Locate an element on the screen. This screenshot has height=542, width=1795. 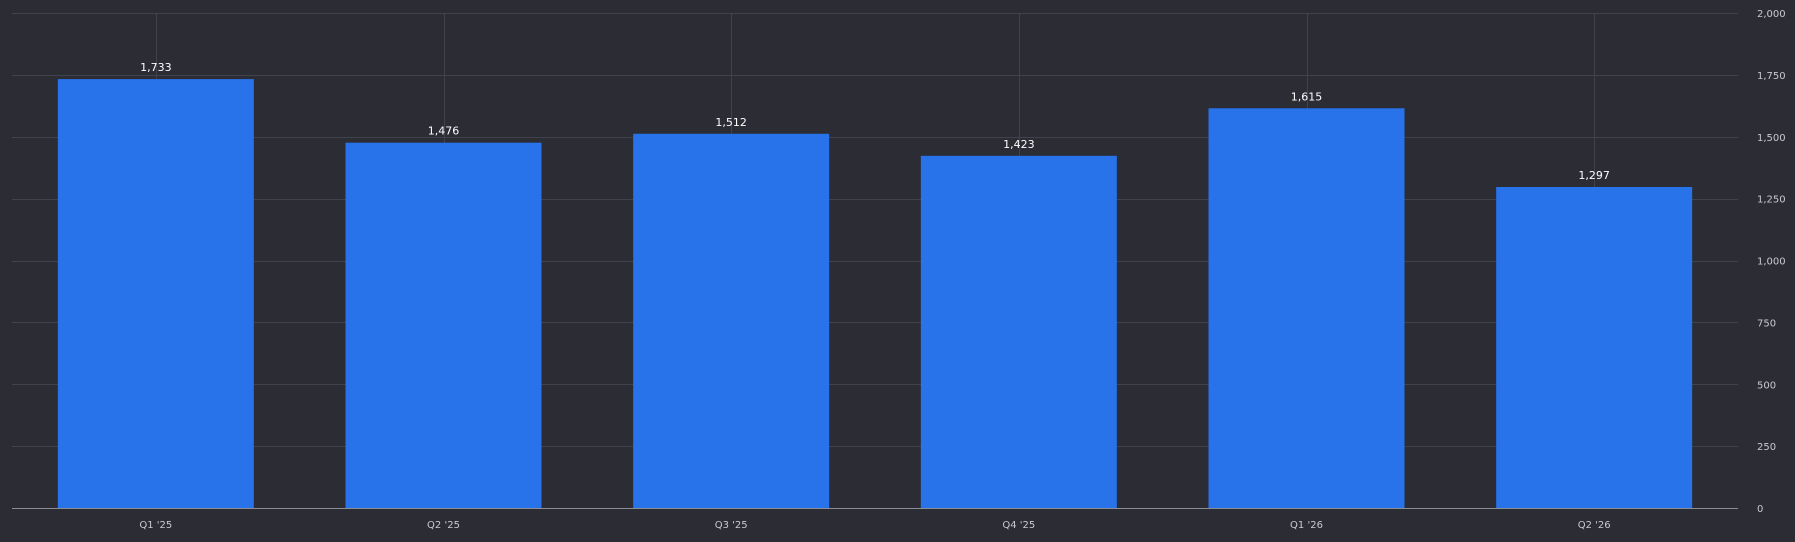
y-tick-label: 250 is located at coordinates (1766, 447).